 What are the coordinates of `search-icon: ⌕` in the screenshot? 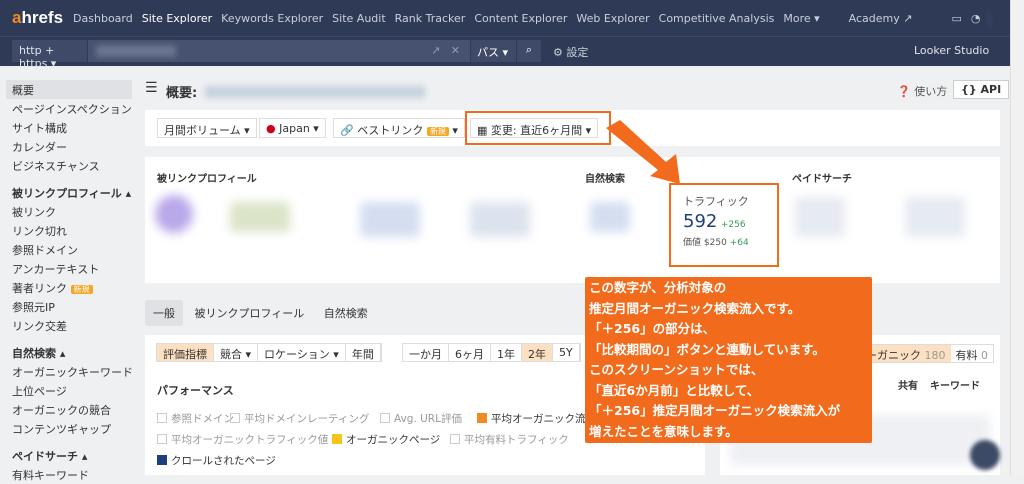 It's located at (529, 51).